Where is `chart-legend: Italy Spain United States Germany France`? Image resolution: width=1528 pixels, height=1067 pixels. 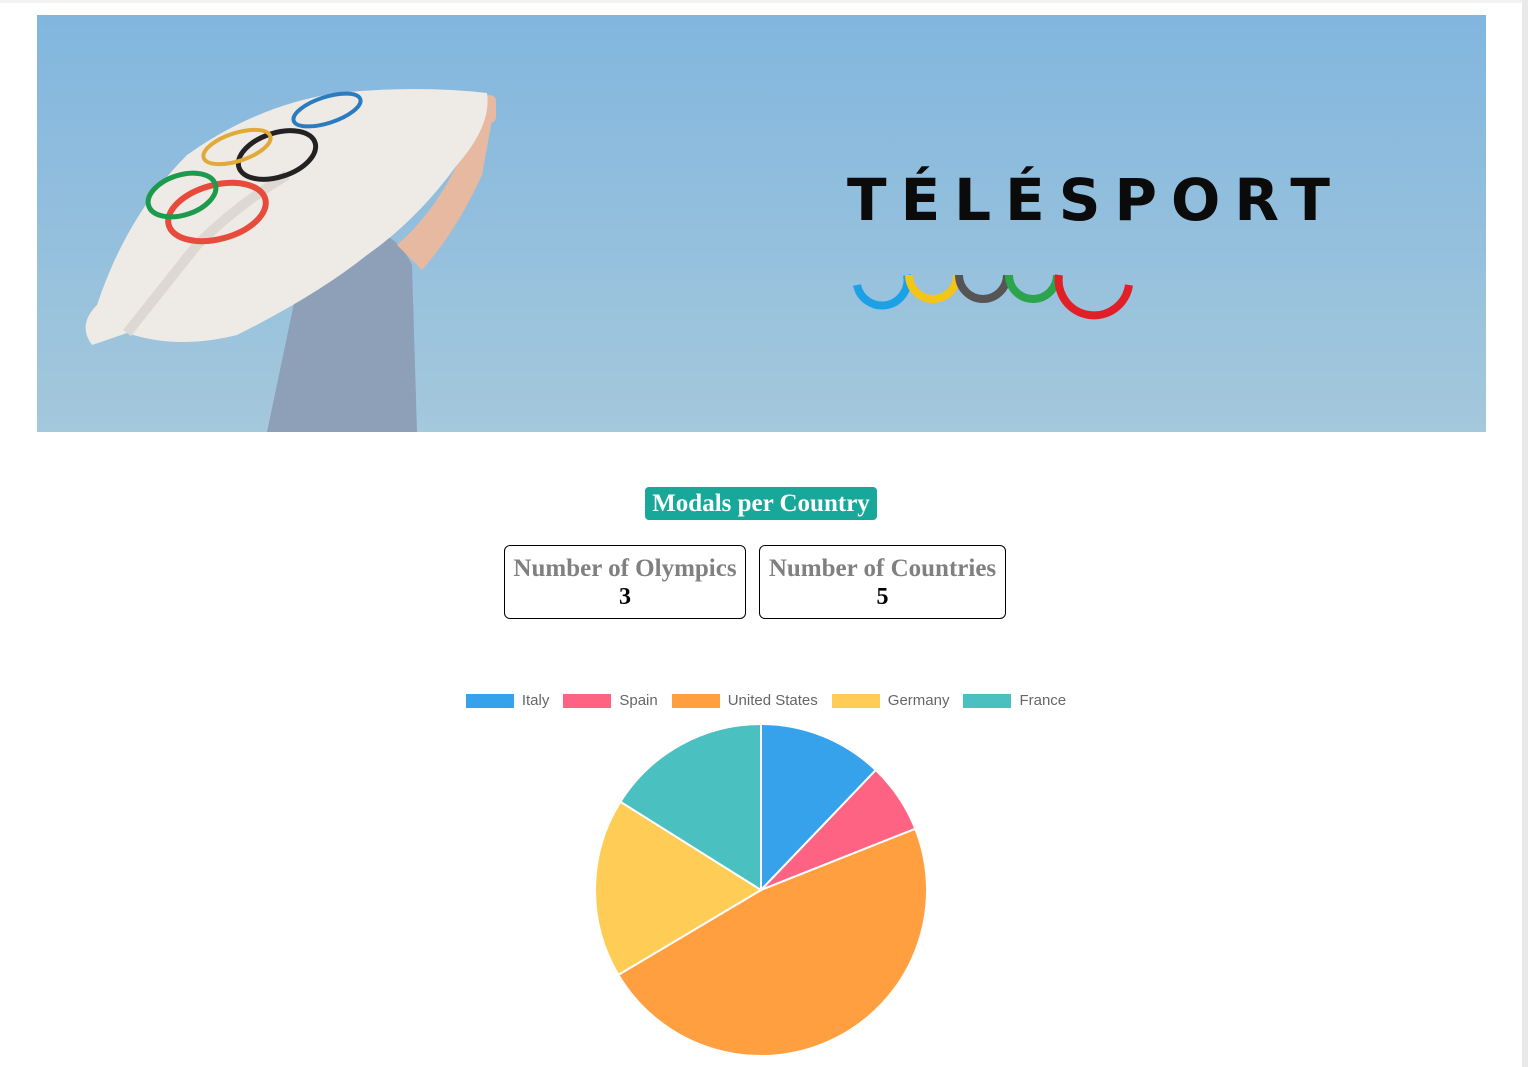
chart-legend: Italy Spain United States Germany France is located at coordinates (761, 700).